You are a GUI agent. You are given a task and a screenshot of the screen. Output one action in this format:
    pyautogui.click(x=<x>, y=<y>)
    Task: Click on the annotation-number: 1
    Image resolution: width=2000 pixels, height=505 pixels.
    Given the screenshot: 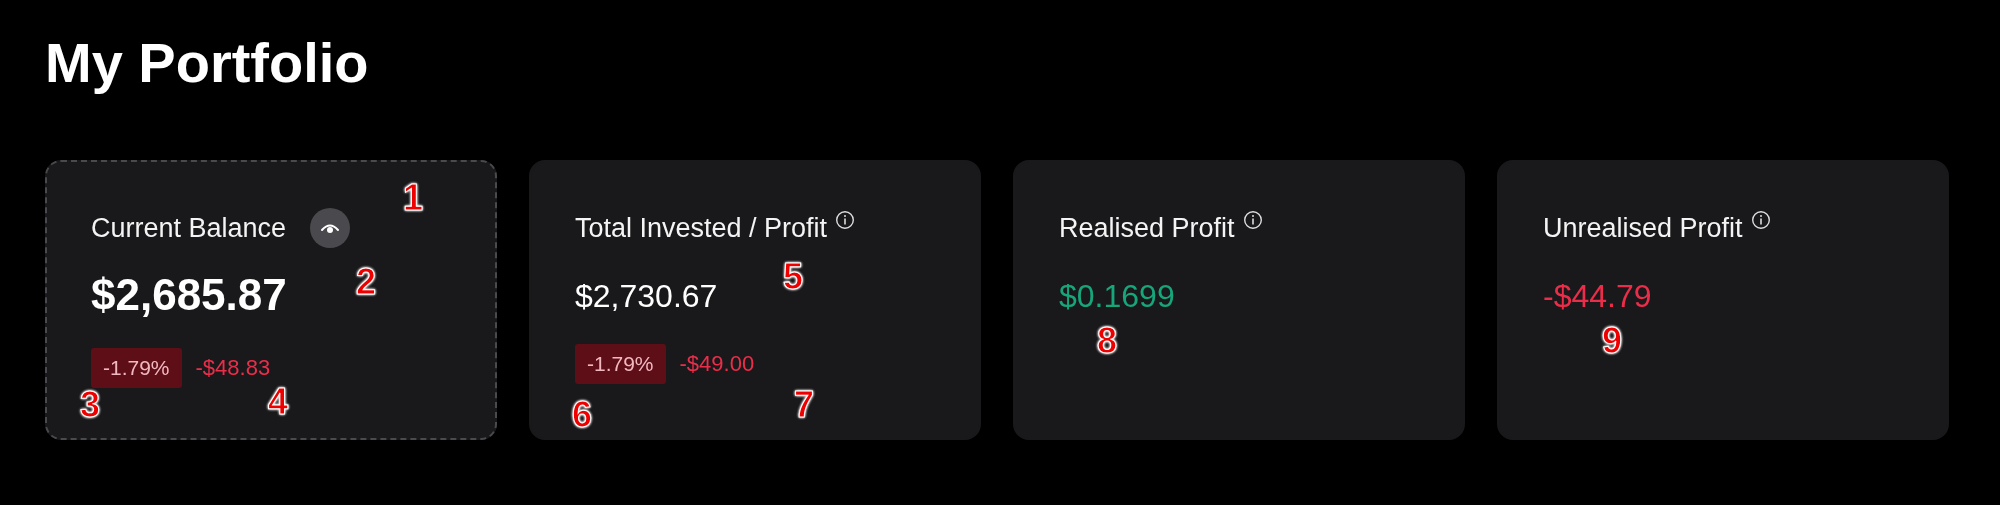 What is the action you would take?
    pyautogui.click(x=413, y=198)
    